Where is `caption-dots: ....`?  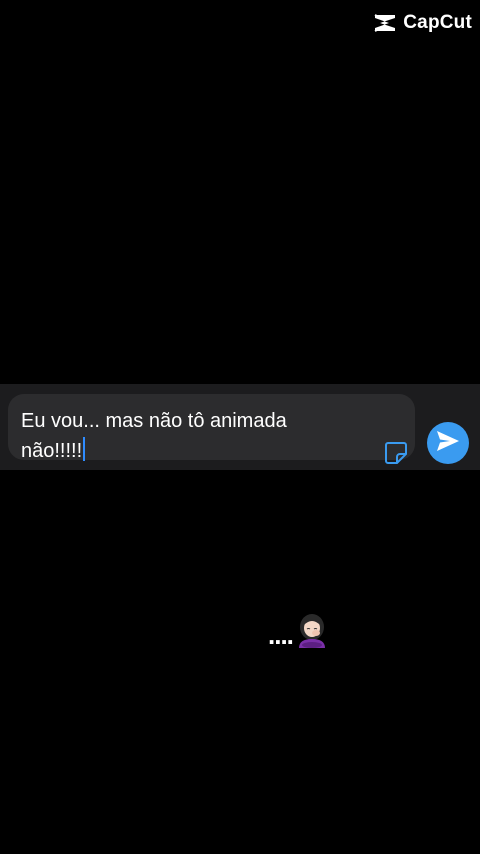 caption-dots: .... is located at coordinates (281, 635).